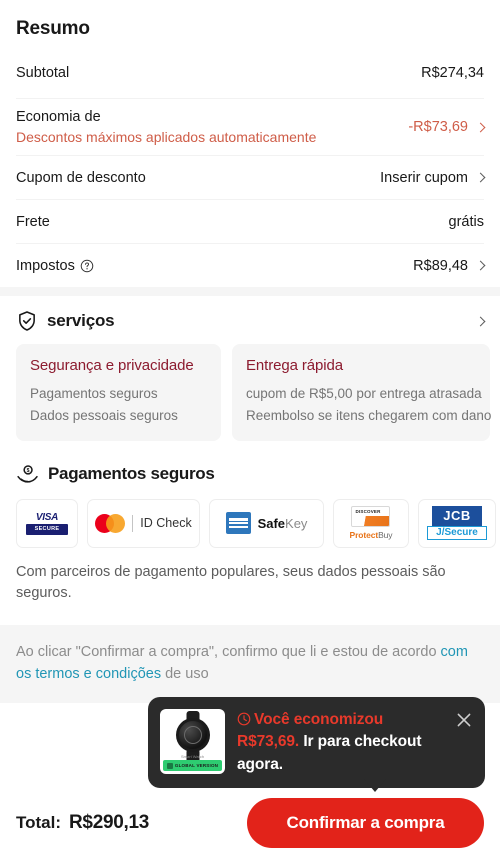  Describe the element at coordinates (365, 823) in the screenshot. I see `confirm-purchase-button: Confirmar a compra` at that location.